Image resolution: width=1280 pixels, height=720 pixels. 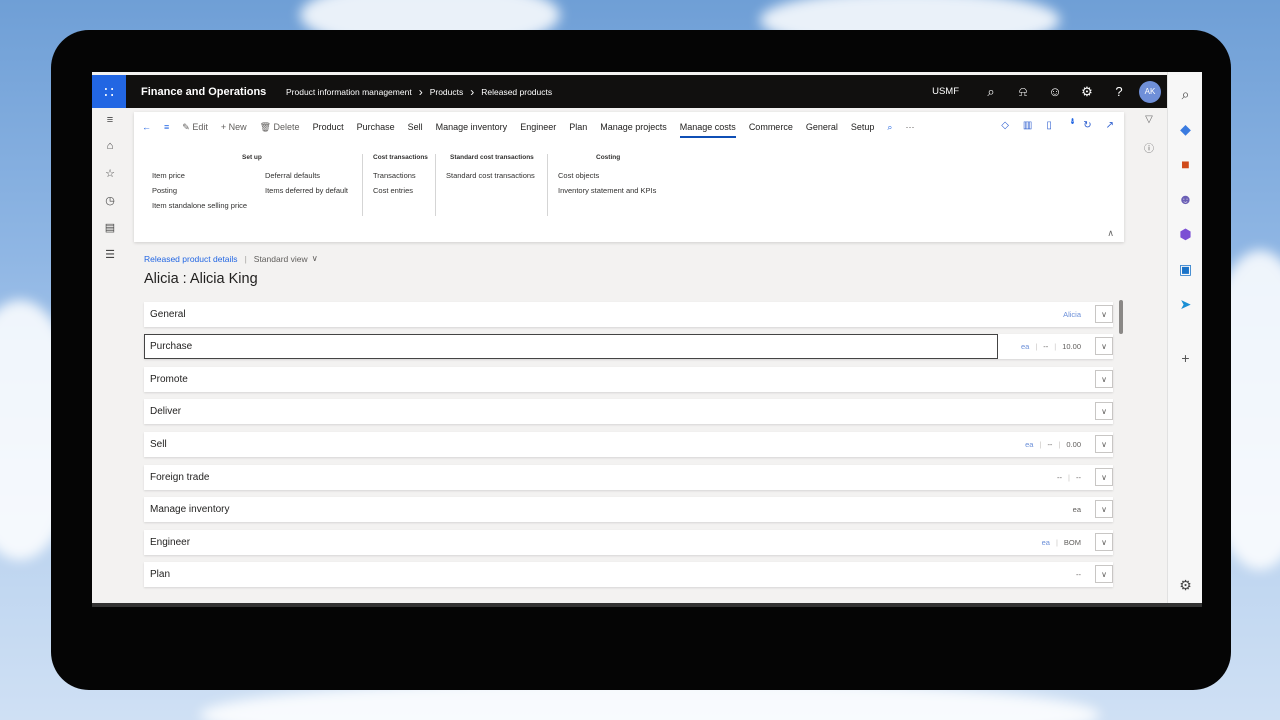 What do you see at coordinates (1185, 358) in the screenshot?
I see `add-icon: +` at bounding box center [1185, 358].